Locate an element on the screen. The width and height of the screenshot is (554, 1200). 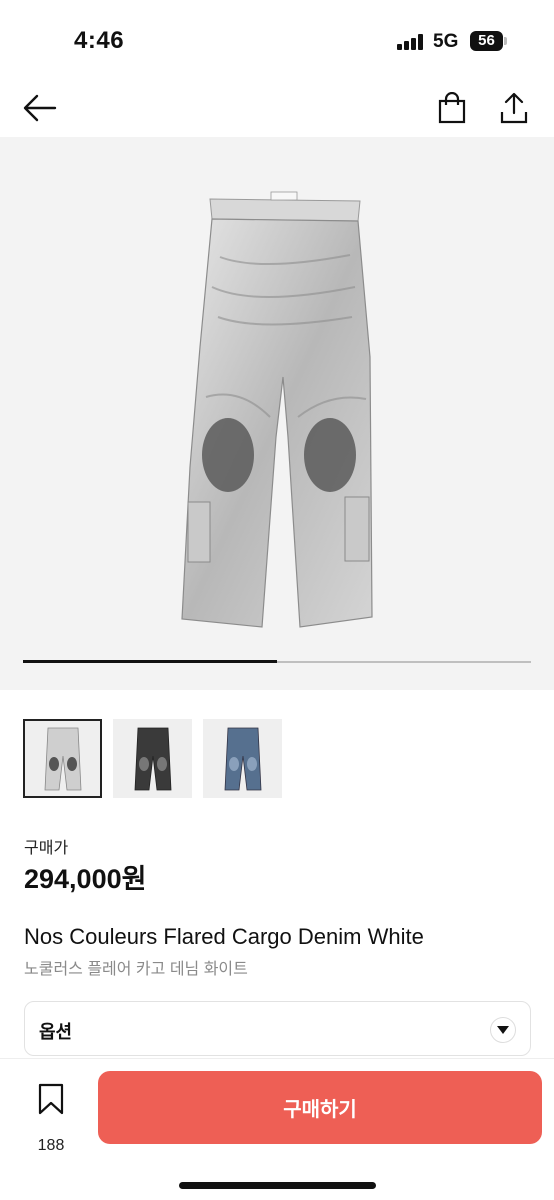
chevron-down-icon is located at coordinates (503, 1030).